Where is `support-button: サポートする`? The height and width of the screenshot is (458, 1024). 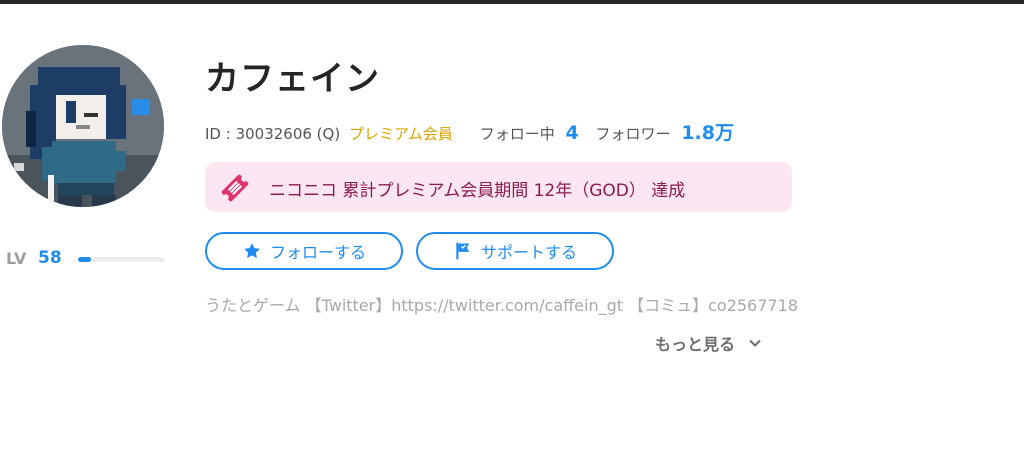
support-button: サポートする is located at coordinates (515, 251).